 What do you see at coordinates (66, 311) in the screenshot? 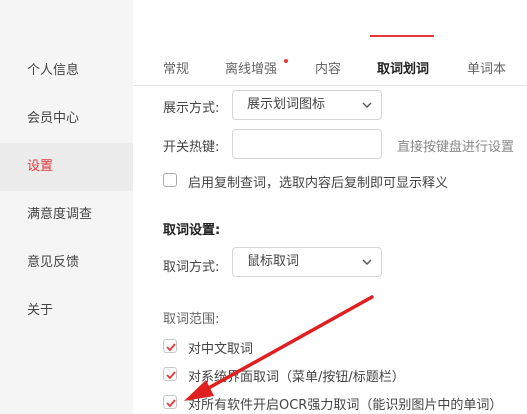
I see `sidebar-item-about: 关于` at bounding box center [66, 311].